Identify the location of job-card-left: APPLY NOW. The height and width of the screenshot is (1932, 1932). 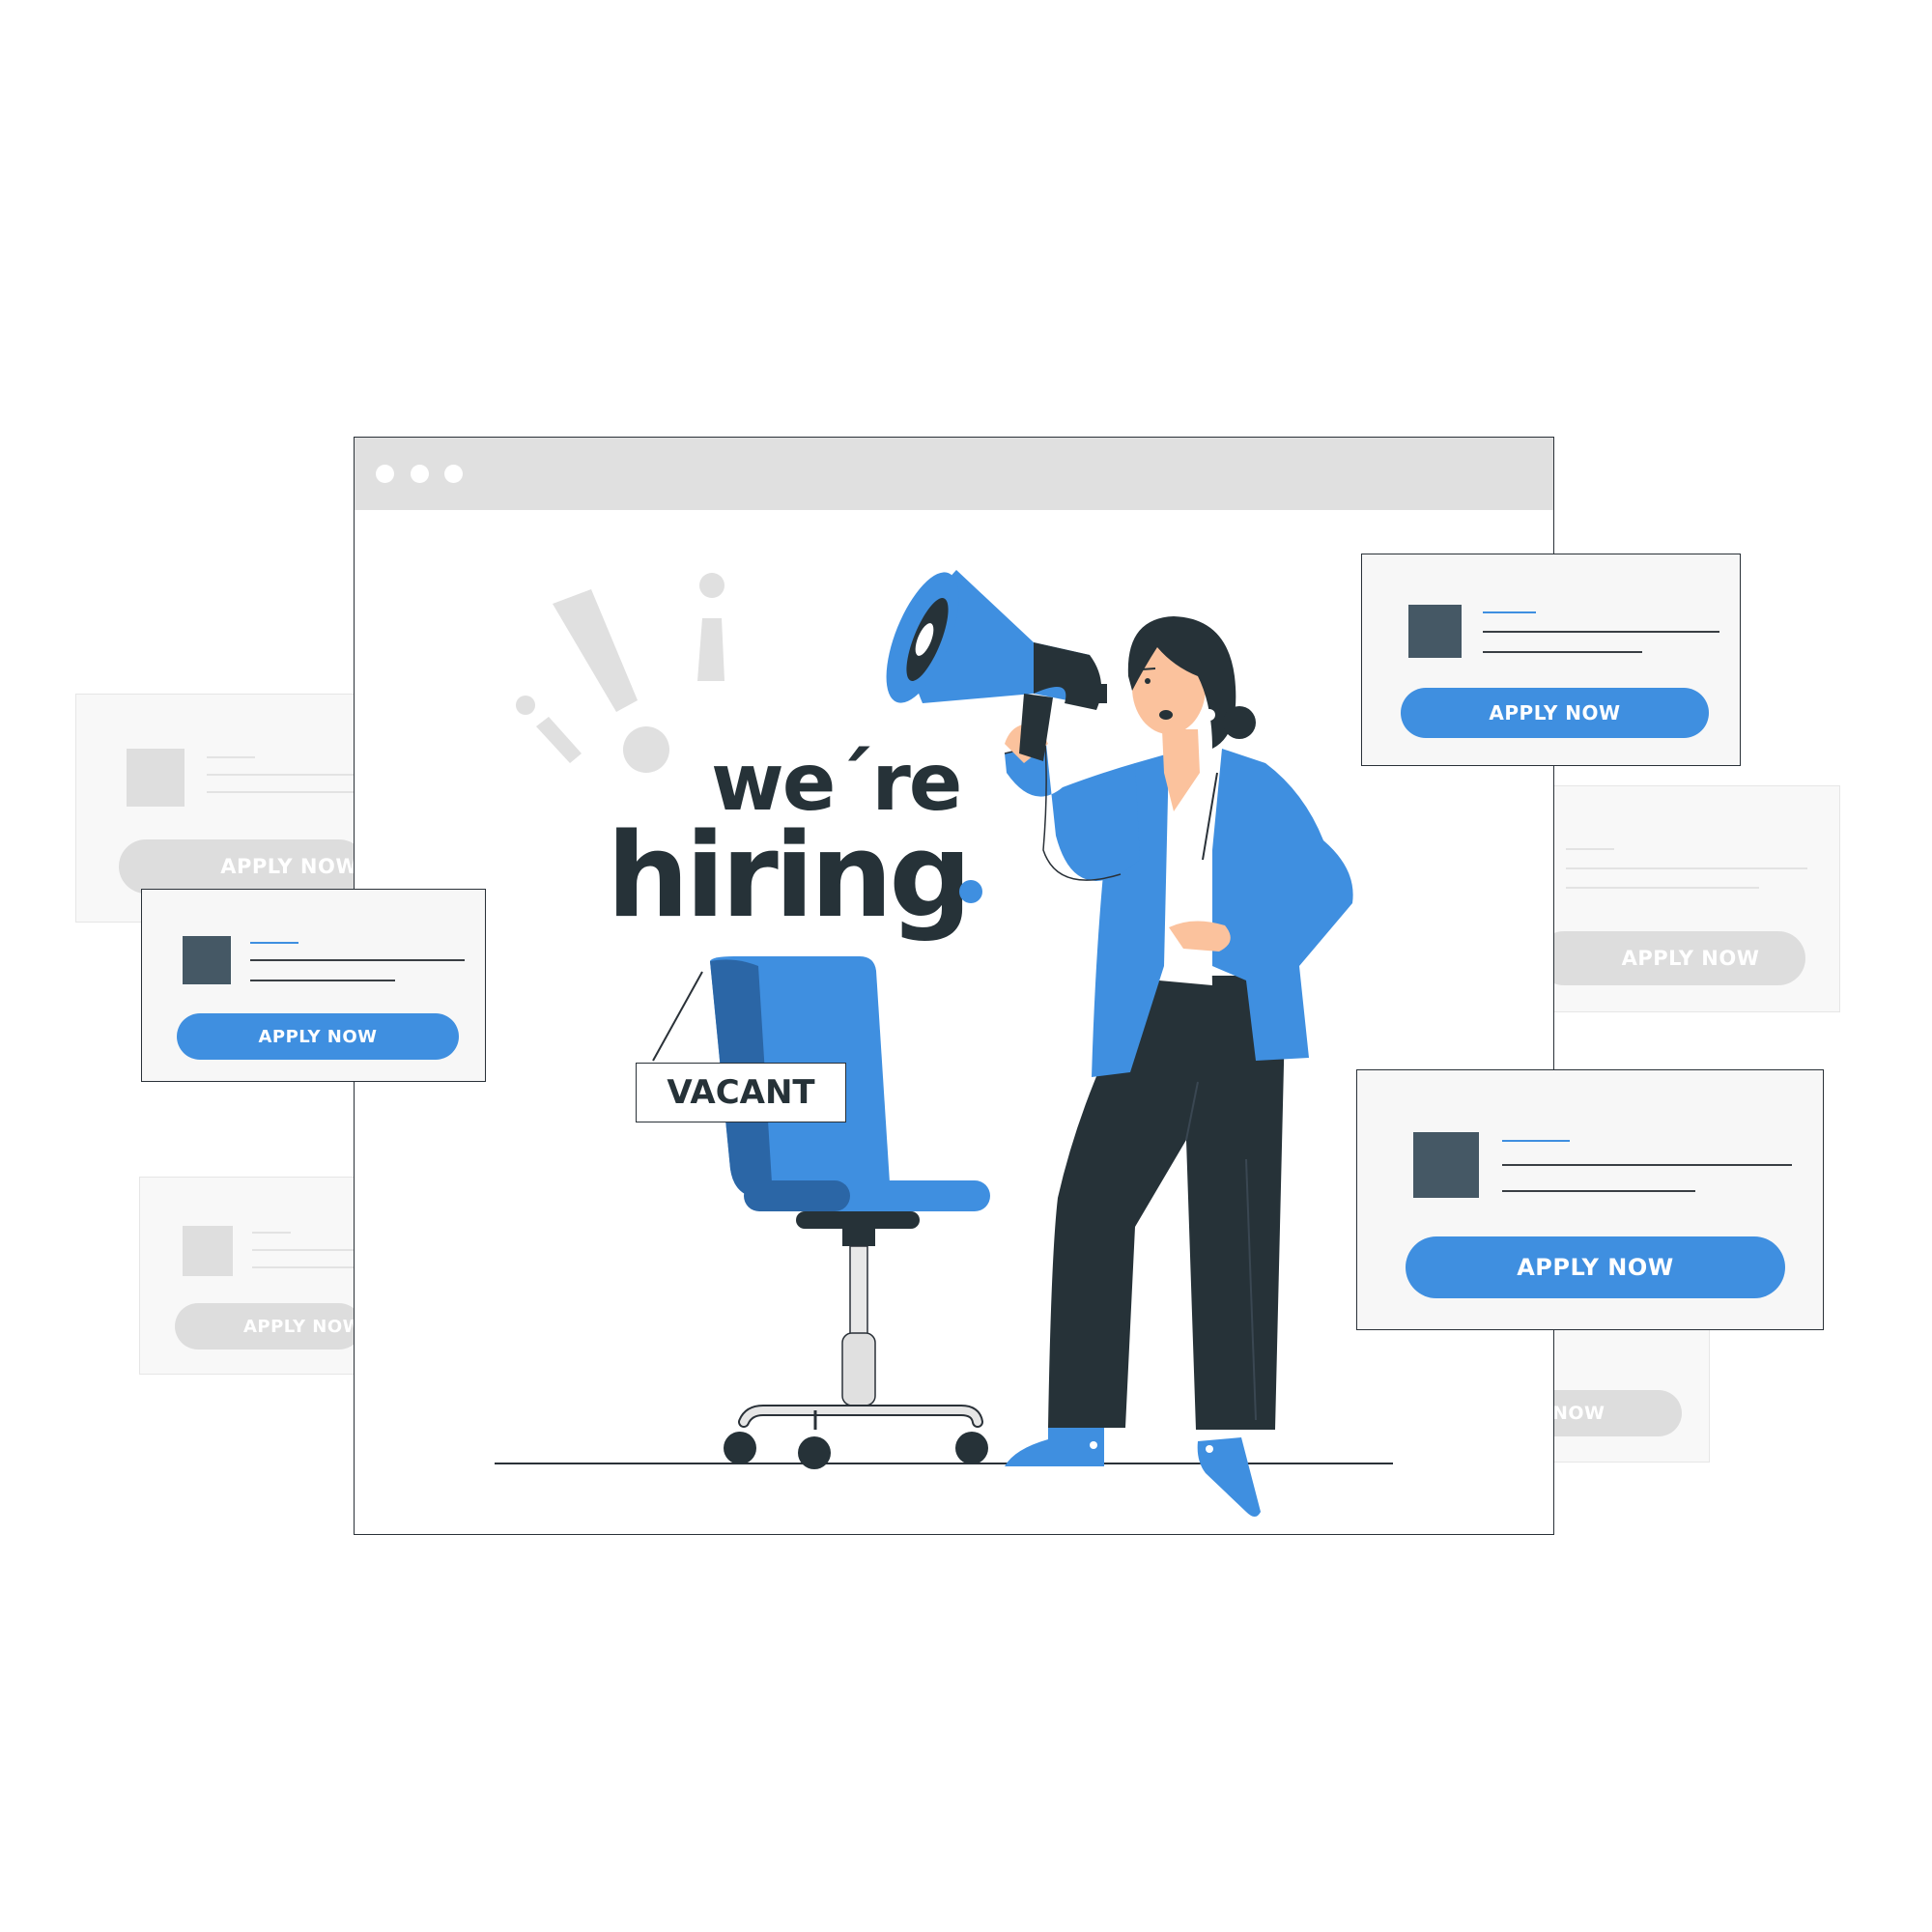
(313, 985).